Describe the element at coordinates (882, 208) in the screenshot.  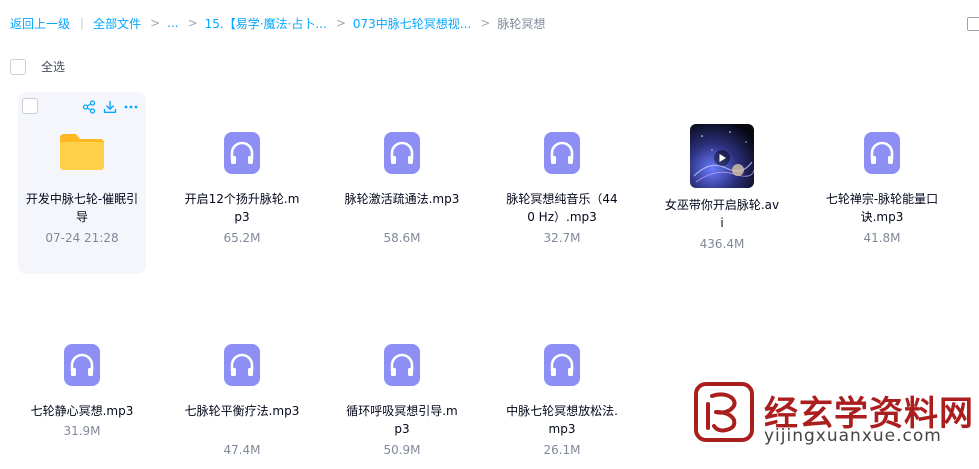
I see `file-name: 七轮禅宗-脉轮能量口诀.mp3` at that location.